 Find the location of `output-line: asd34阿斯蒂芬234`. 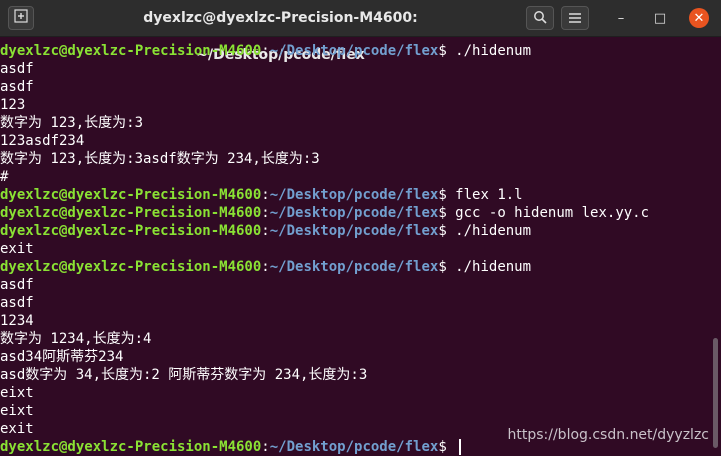

output-line: asd34阿斯蒂芬234 is located at coordinates (62, 357).